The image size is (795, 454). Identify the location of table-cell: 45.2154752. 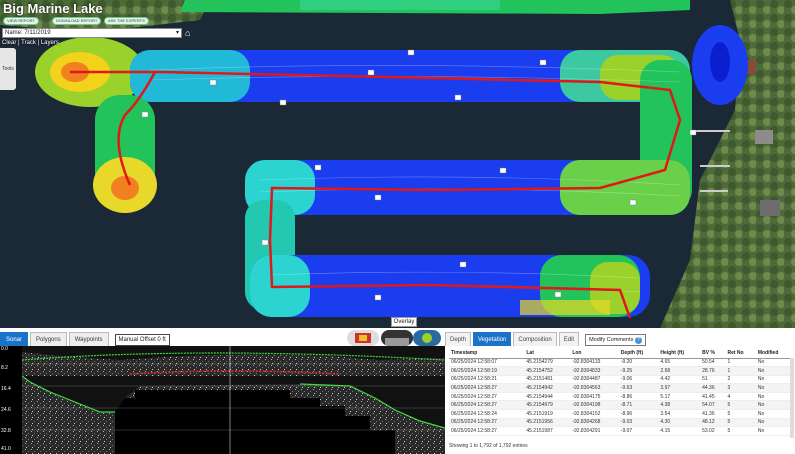
(547, 371).